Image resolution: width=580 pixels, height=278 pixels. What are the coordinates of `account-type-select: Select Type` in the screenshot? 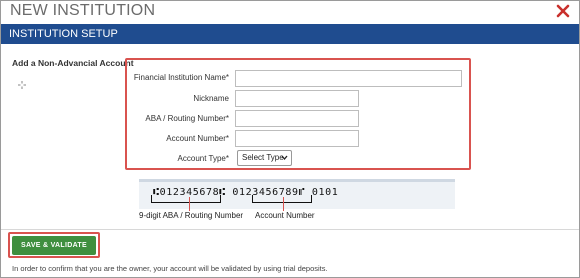 It's located at (264, 158).